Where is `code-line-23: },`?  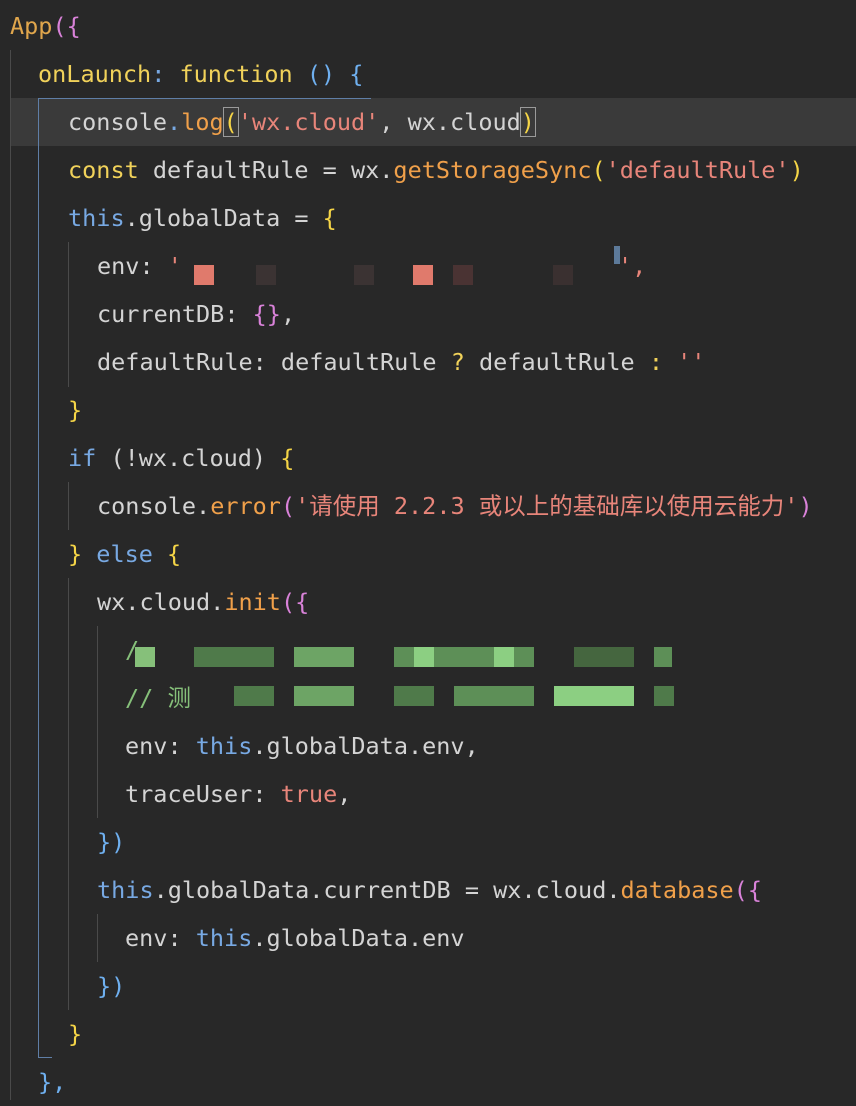
code-line-23: }, is located at coordinates (447, 1082).